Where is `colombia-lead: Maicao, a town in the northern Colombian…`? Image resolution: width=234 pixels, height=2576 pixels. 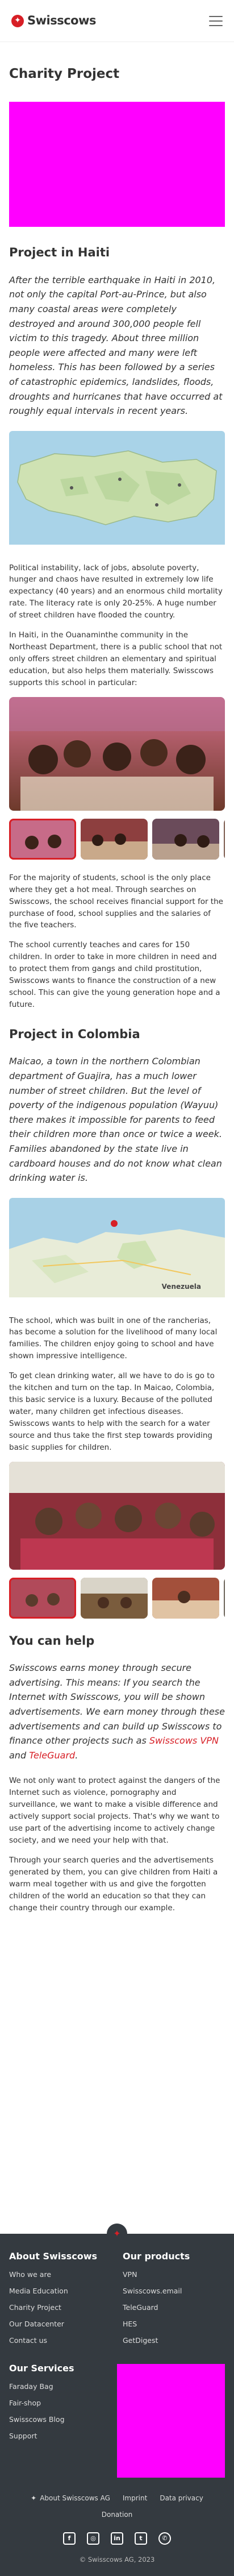
colombia-lead: Maicao, a town in the northern Colombian… is located at coordinates (115, 1120).